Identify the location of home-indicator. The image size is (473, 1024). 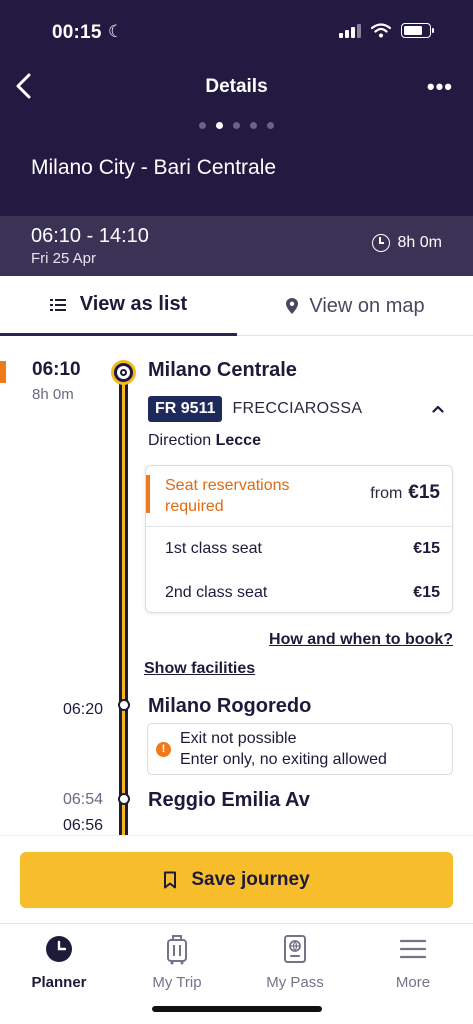
(237, 1009).